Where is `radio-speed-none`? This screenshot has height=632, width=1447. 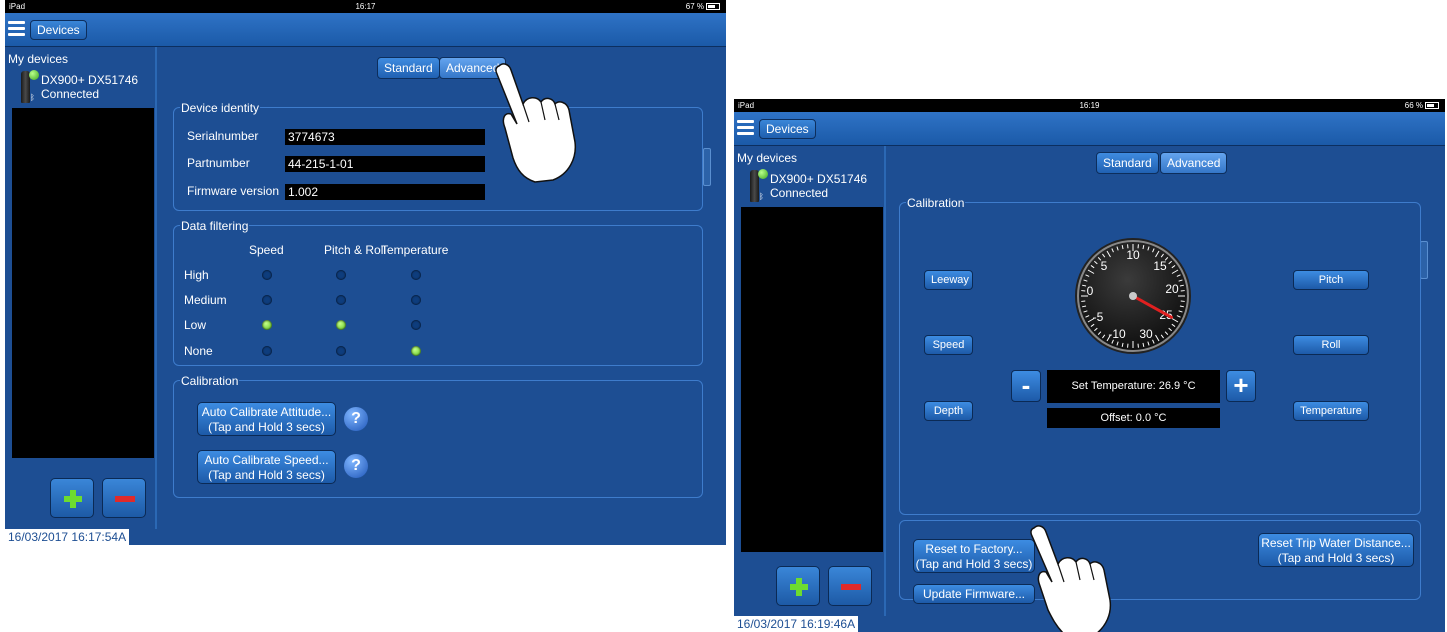 radio-speed-none is located at coordinates (267, 351).